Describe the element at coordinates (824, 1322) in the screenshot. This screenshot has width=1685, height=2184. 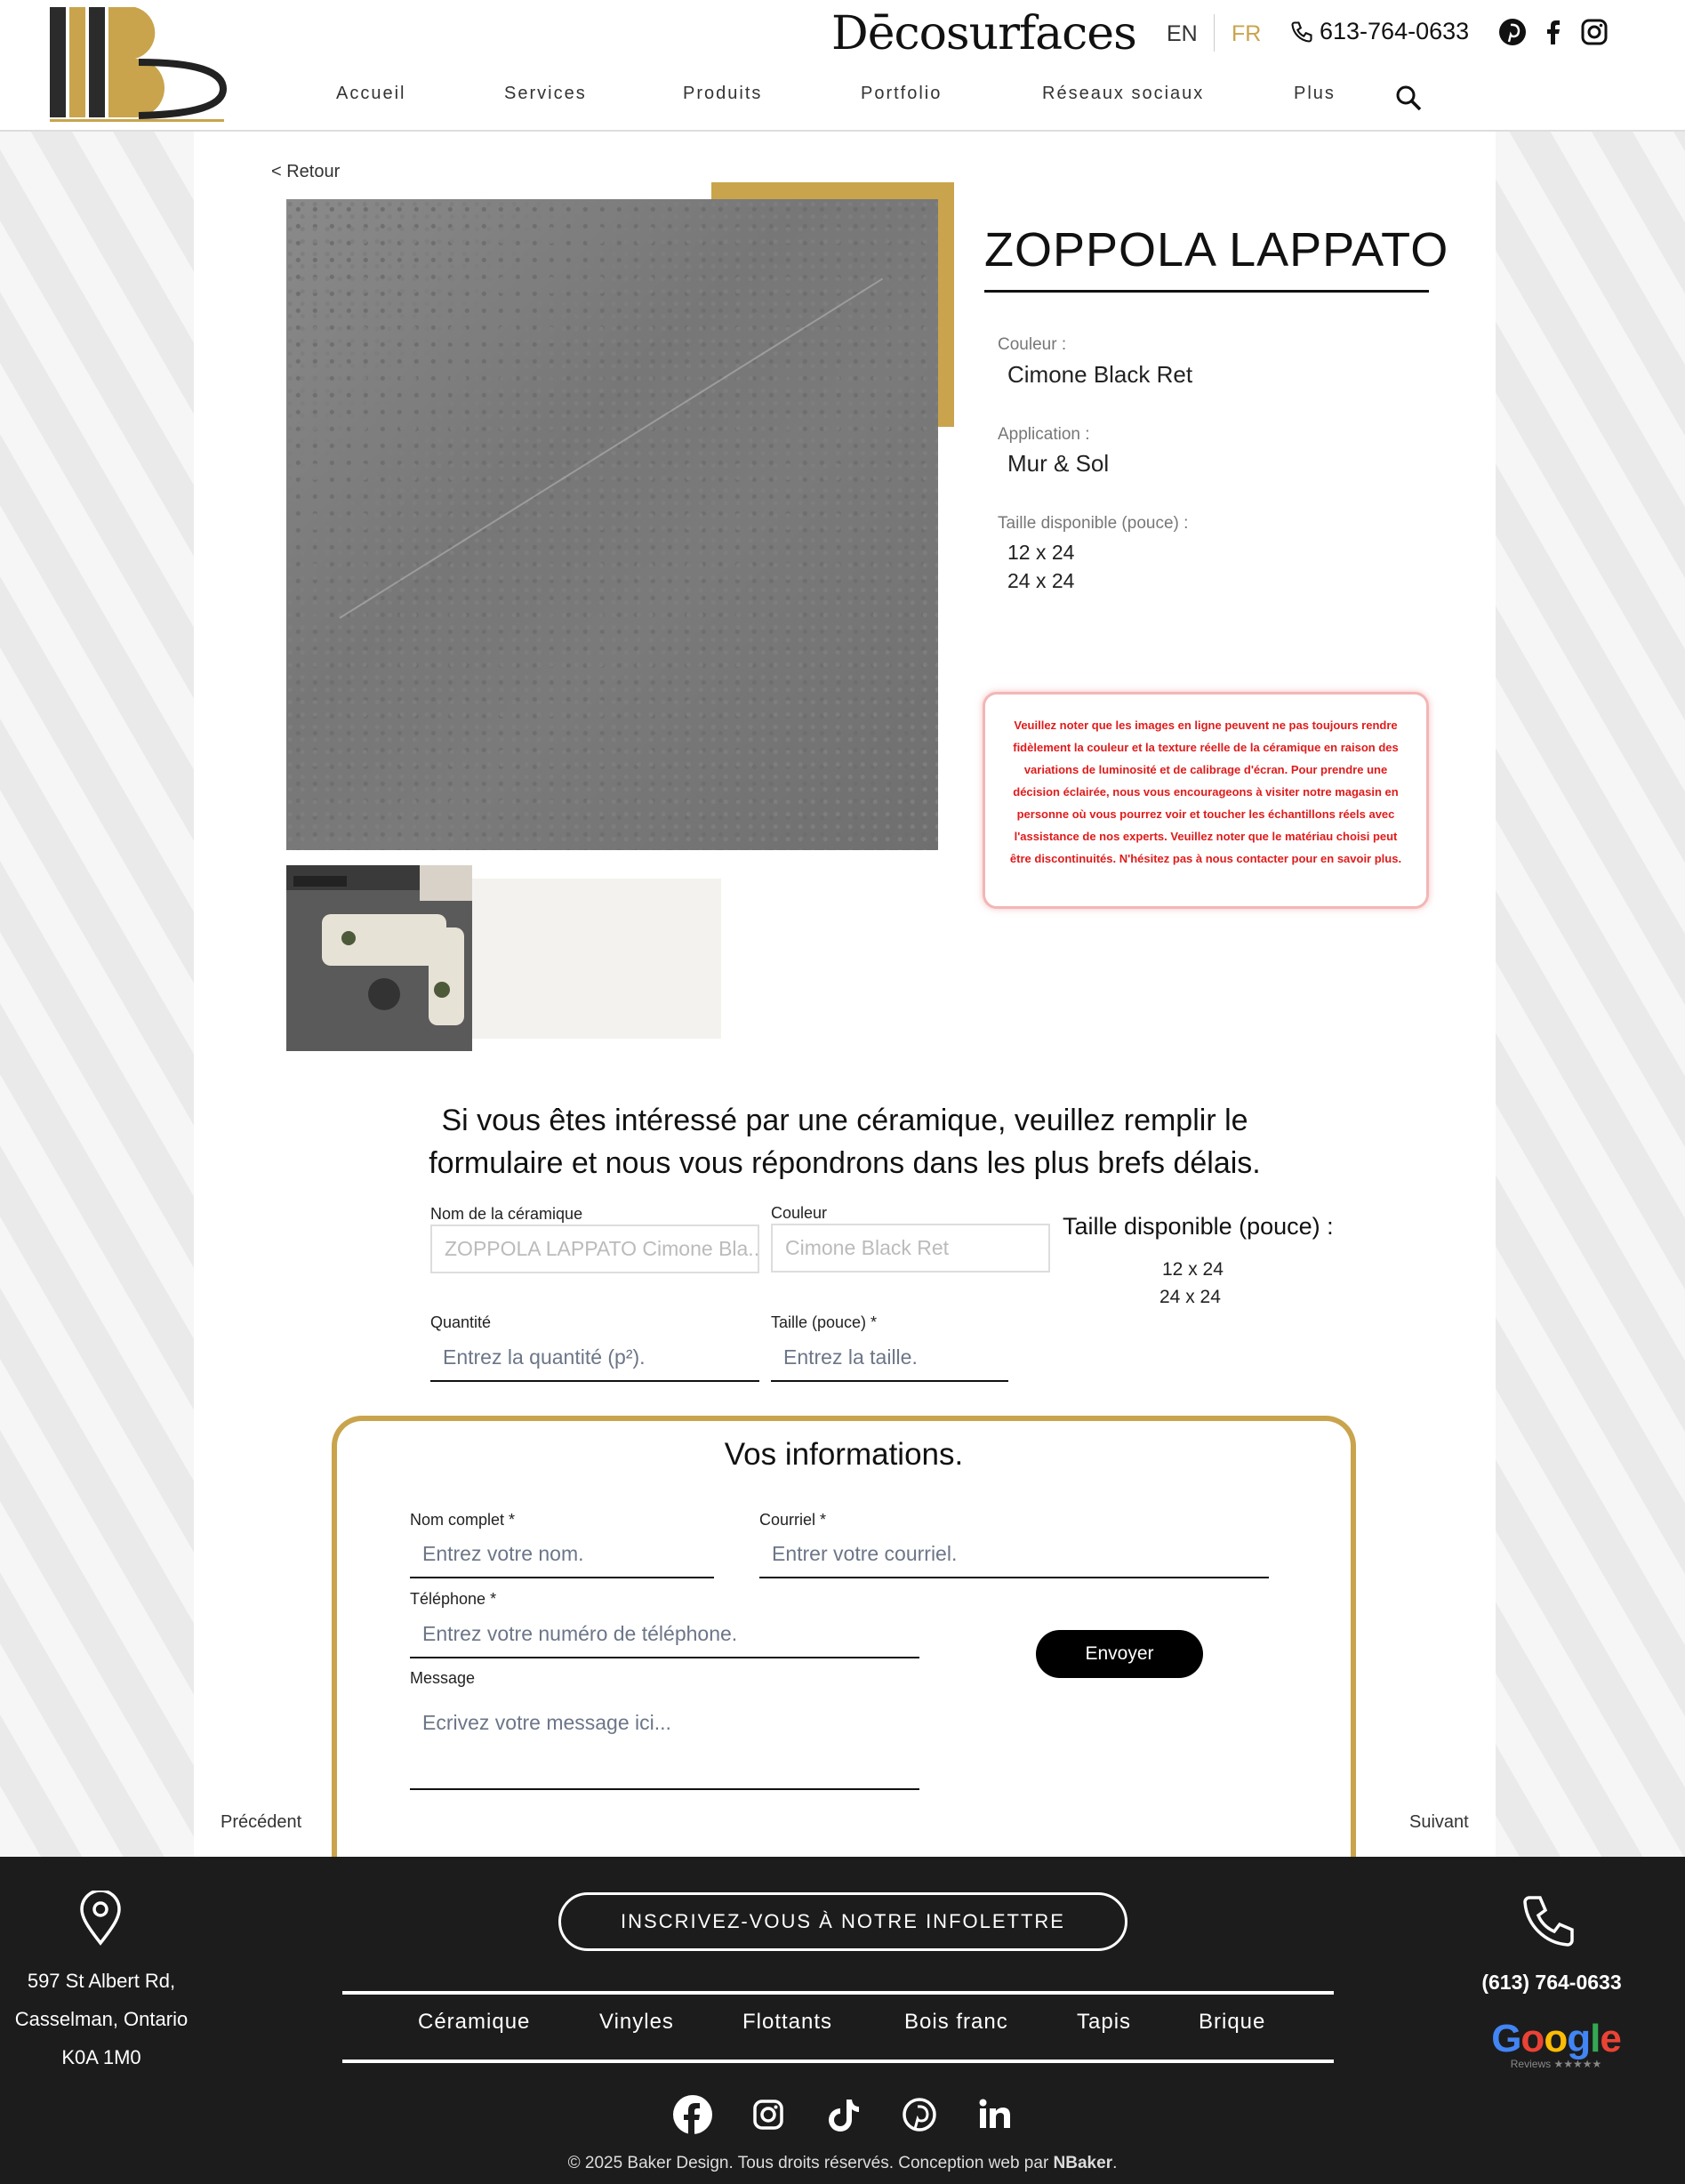
I see `size-field-label: Taille (pouce) *` at that location.